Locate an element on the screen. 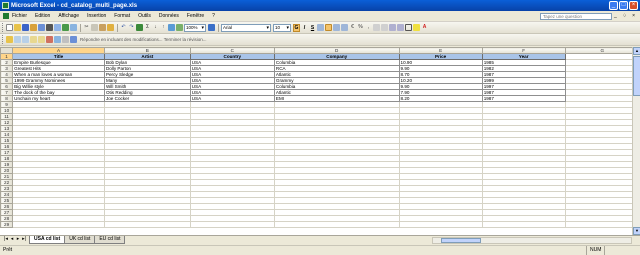 The image size is (640, 255). vertical-scrollbar: ▲ ▼ is located at coordinates (636, 141).